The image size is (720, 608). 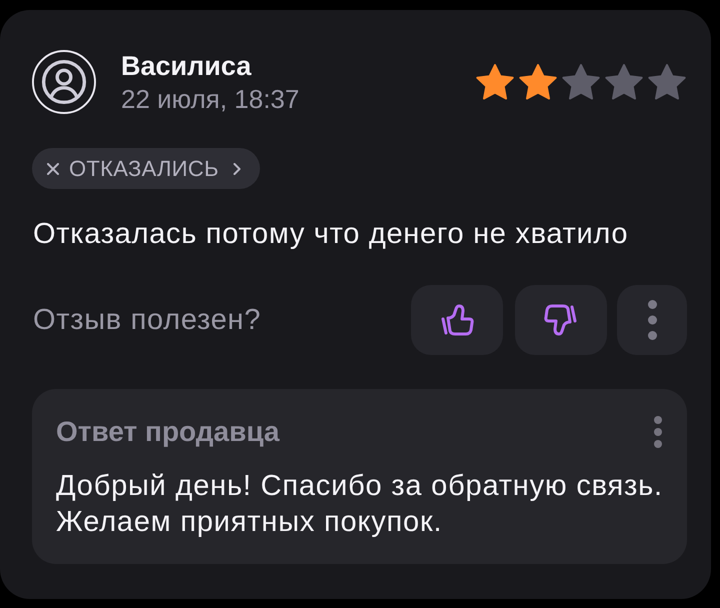 I want to click on helpful-prompt: Отзыв полезен?, so click(x=147, y=320).